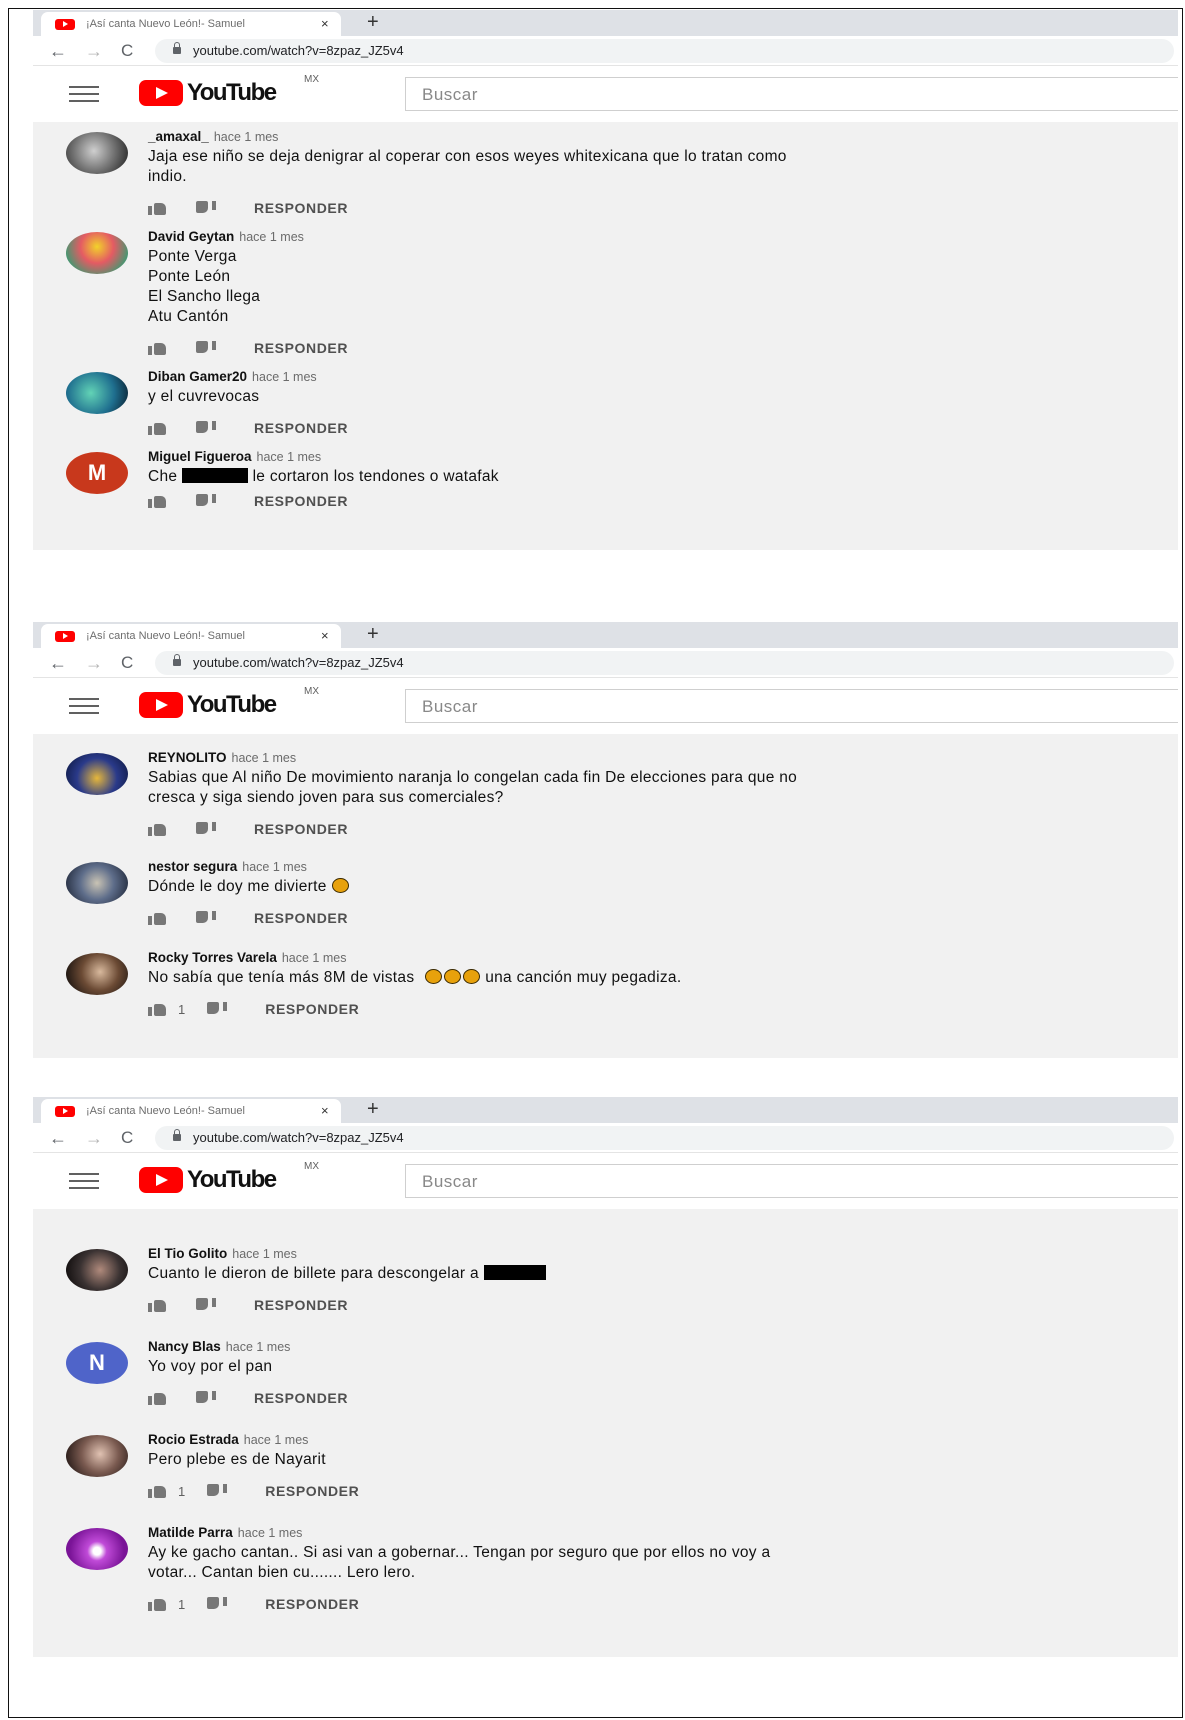 The width and height of the screenshot is (1185, 1720). Describe the element at coordinates (212, 957) in the screenshot. I see `comment-author: Rocky Torres Varela` at that location.